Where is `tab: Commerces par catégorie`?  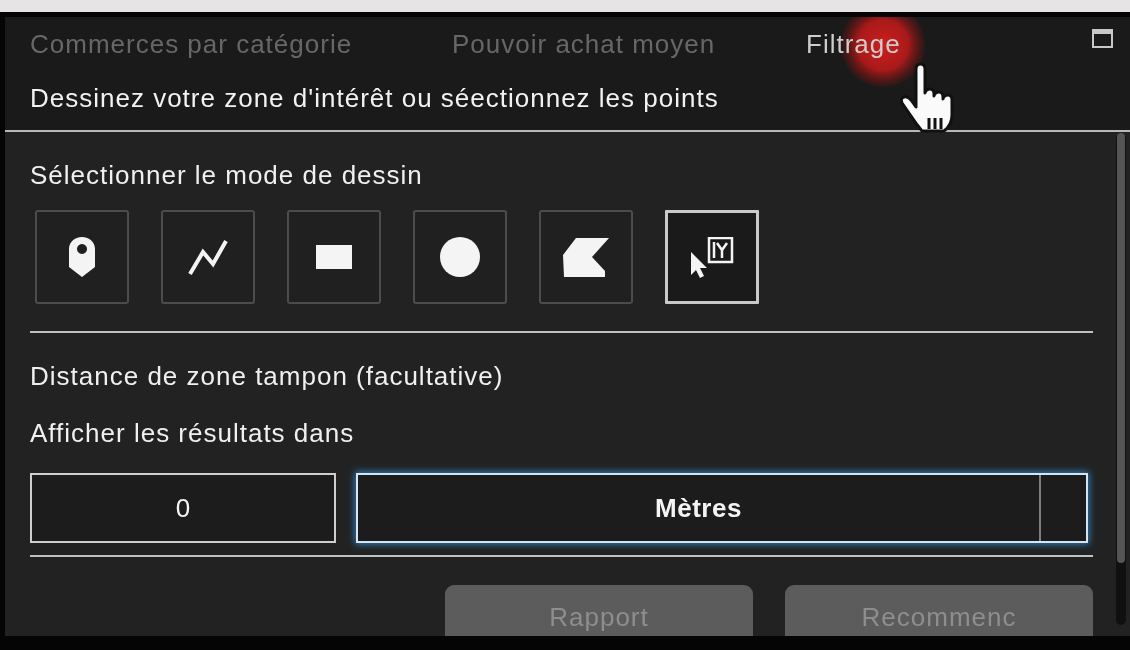
tab: Commerces par catégorie is located at coordinates (191, 44).